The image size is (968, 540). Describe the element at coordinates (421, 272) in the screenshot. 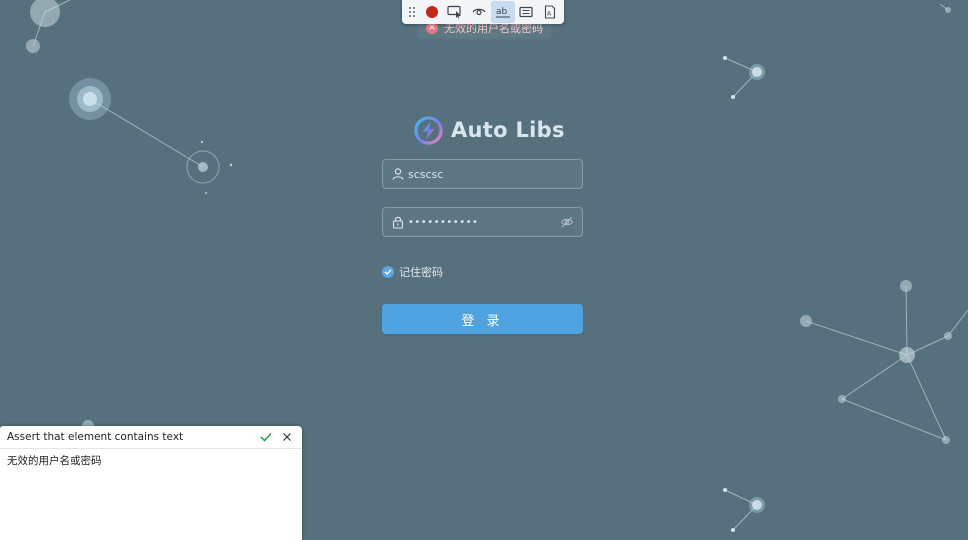

I see `remember-label: 记住密码` at that location.